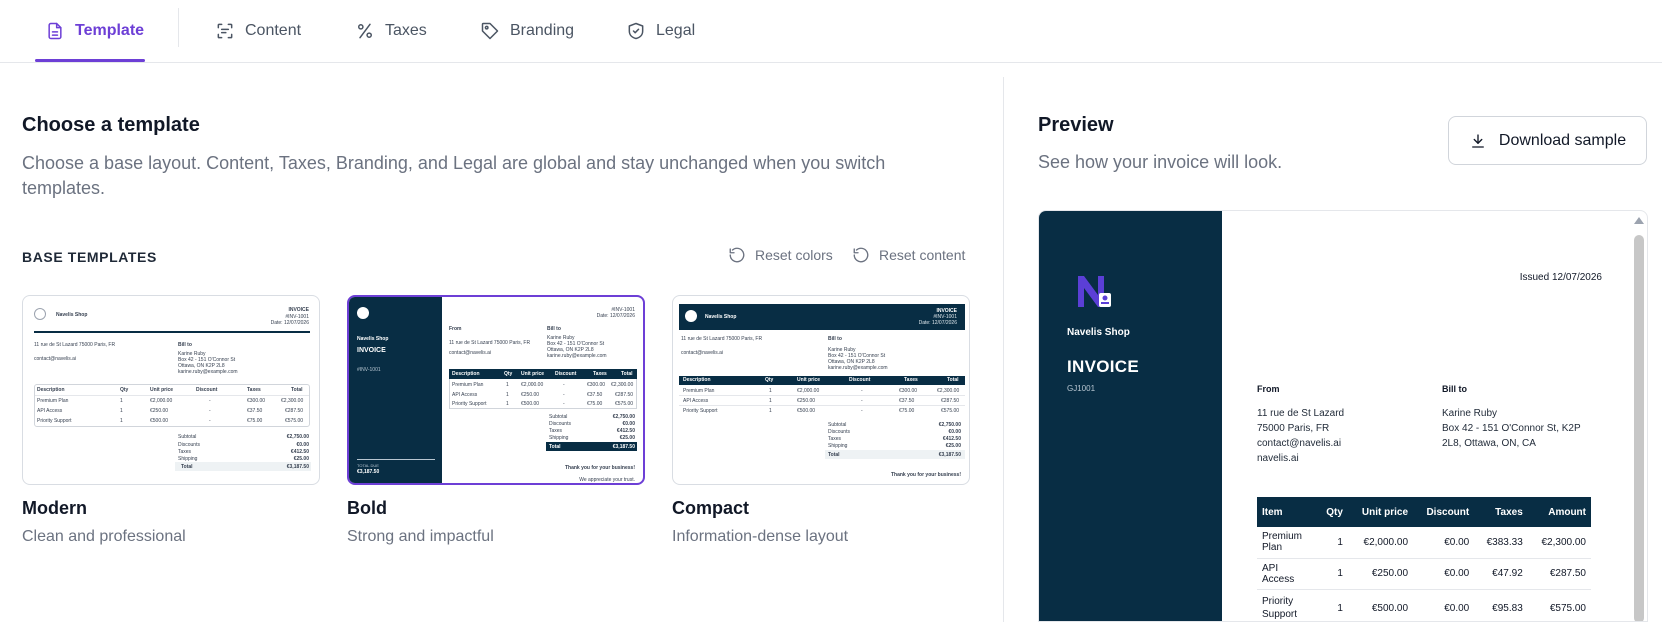  Describe the element at coordinates (1380, 543) in the screenshot. I see `cell-unit-price: €2,000.00` at that location.